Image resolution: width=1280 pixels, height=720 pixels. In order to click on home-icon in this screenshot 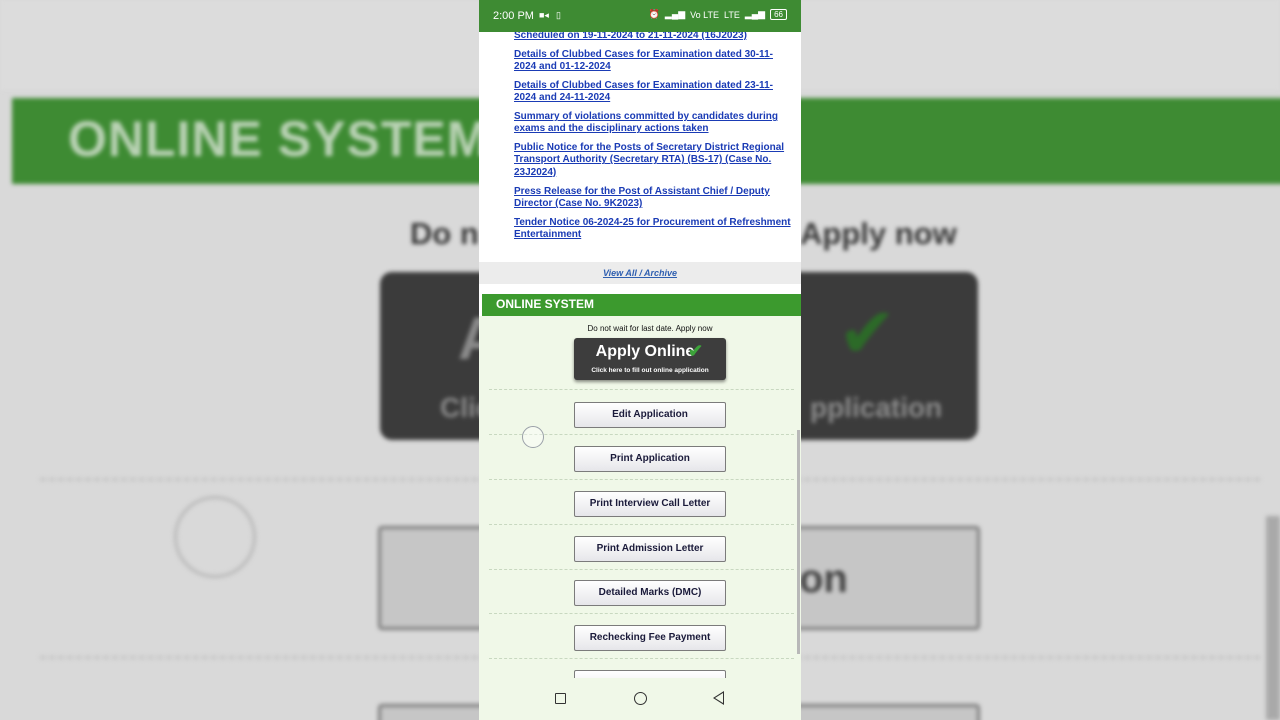, I will do `click(640, 698)`.